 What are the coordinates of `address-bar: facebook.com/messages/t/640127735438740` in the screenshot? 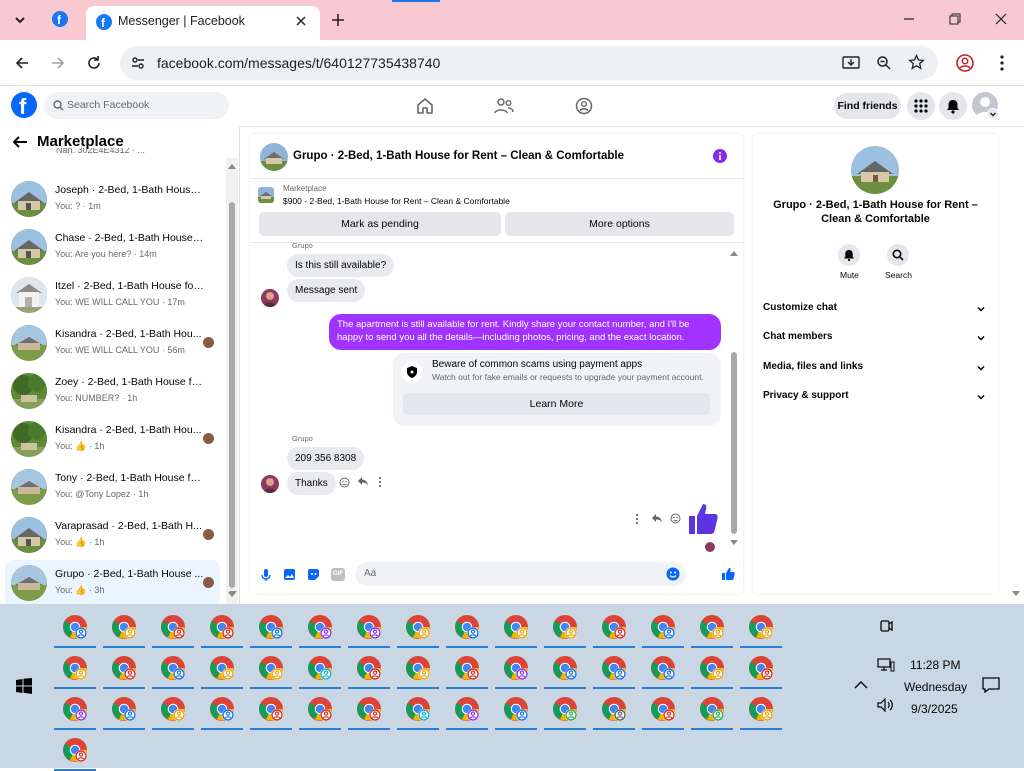 It's located at (529, 63).